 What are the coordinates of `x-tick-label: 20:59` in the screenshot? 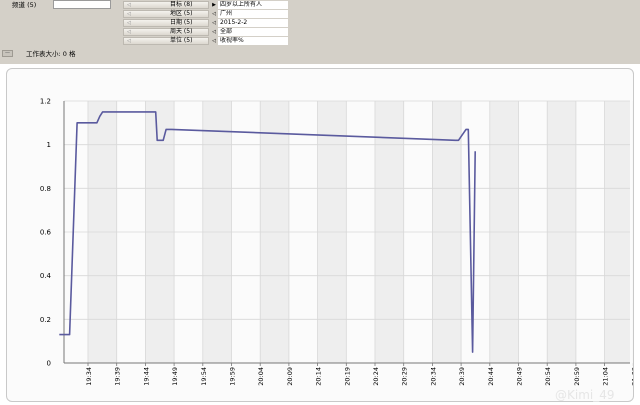 It's located at (577, 376).